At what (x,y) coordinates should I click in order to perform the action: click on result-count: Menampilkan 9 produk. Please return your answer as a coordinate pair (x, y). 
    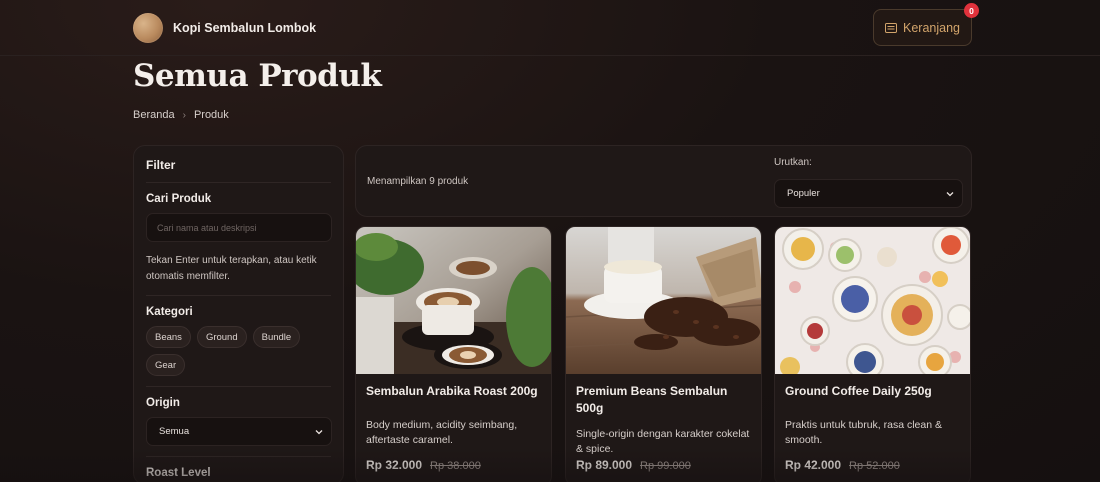
    Looking at the image, I should click on (418, 181).